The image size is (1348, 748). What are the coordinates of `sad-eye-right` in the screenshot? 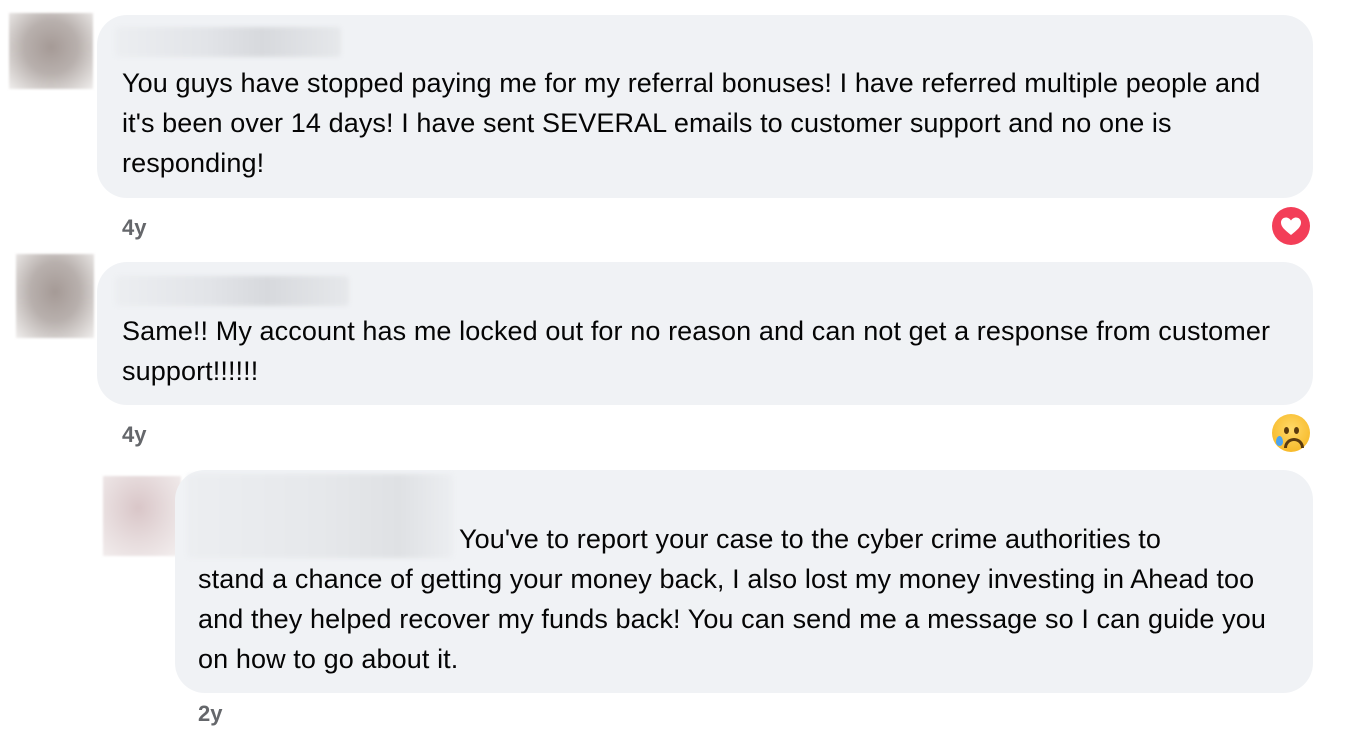 It's located at (1296, 430).